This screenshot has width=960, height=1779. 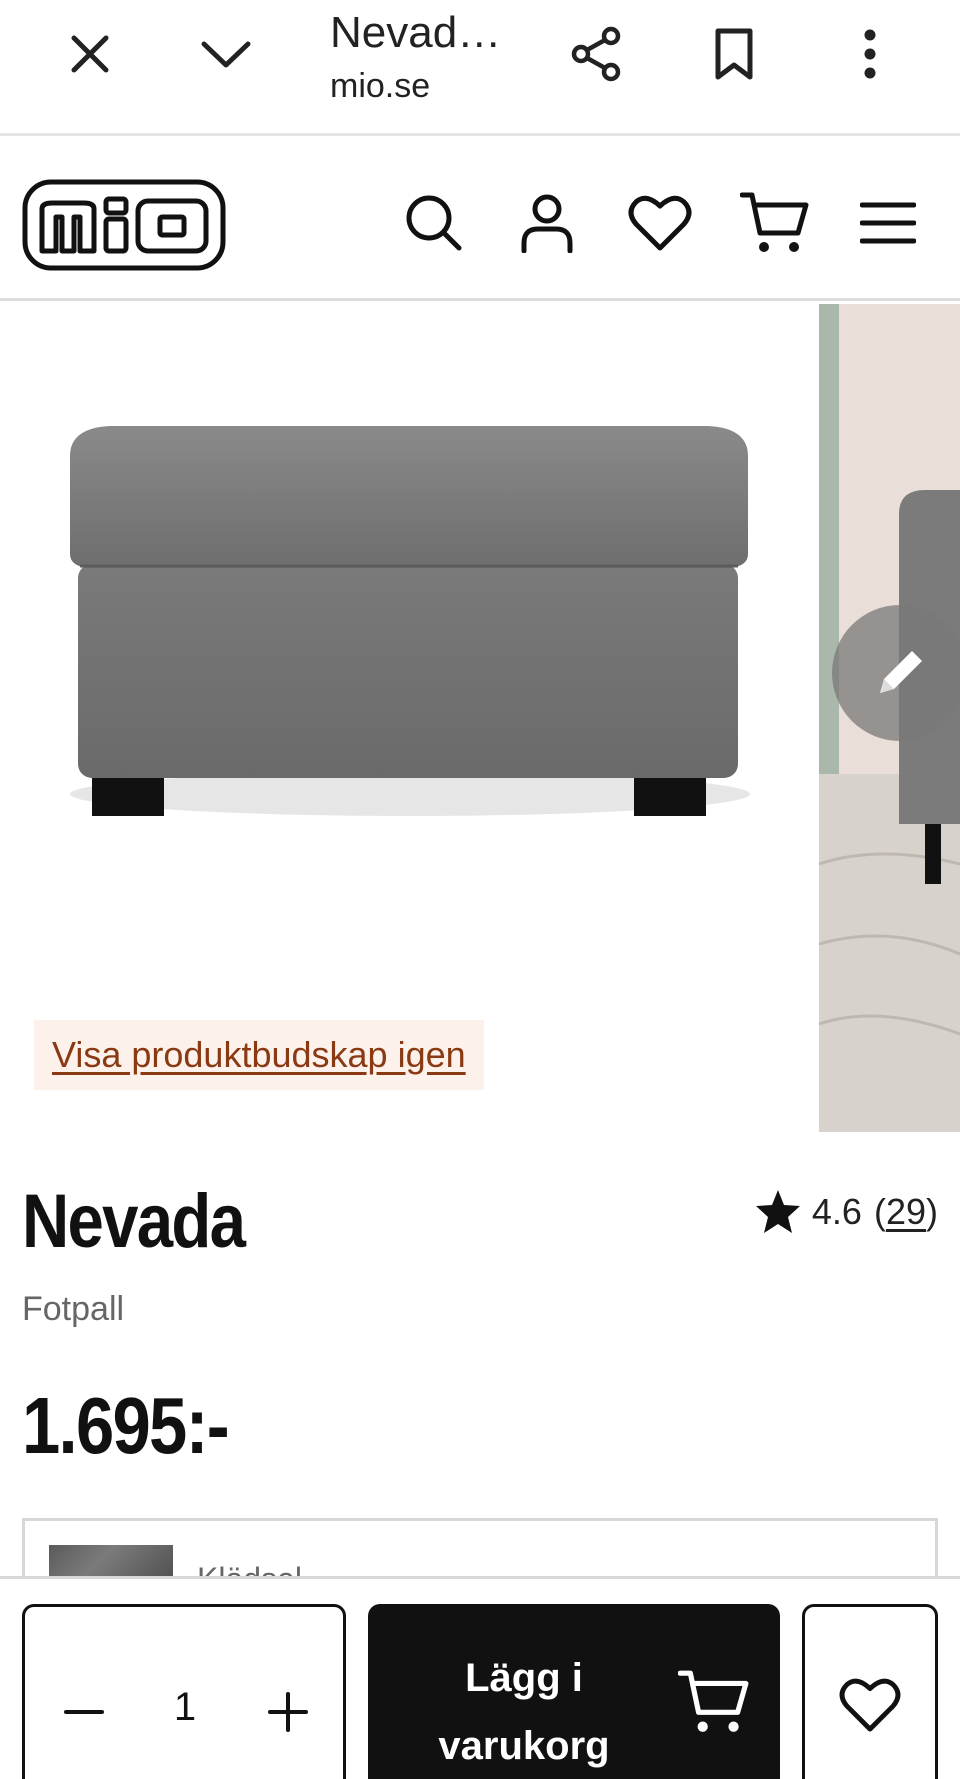 I want to click on edit-pencil-button, so click(x=896, y=673).